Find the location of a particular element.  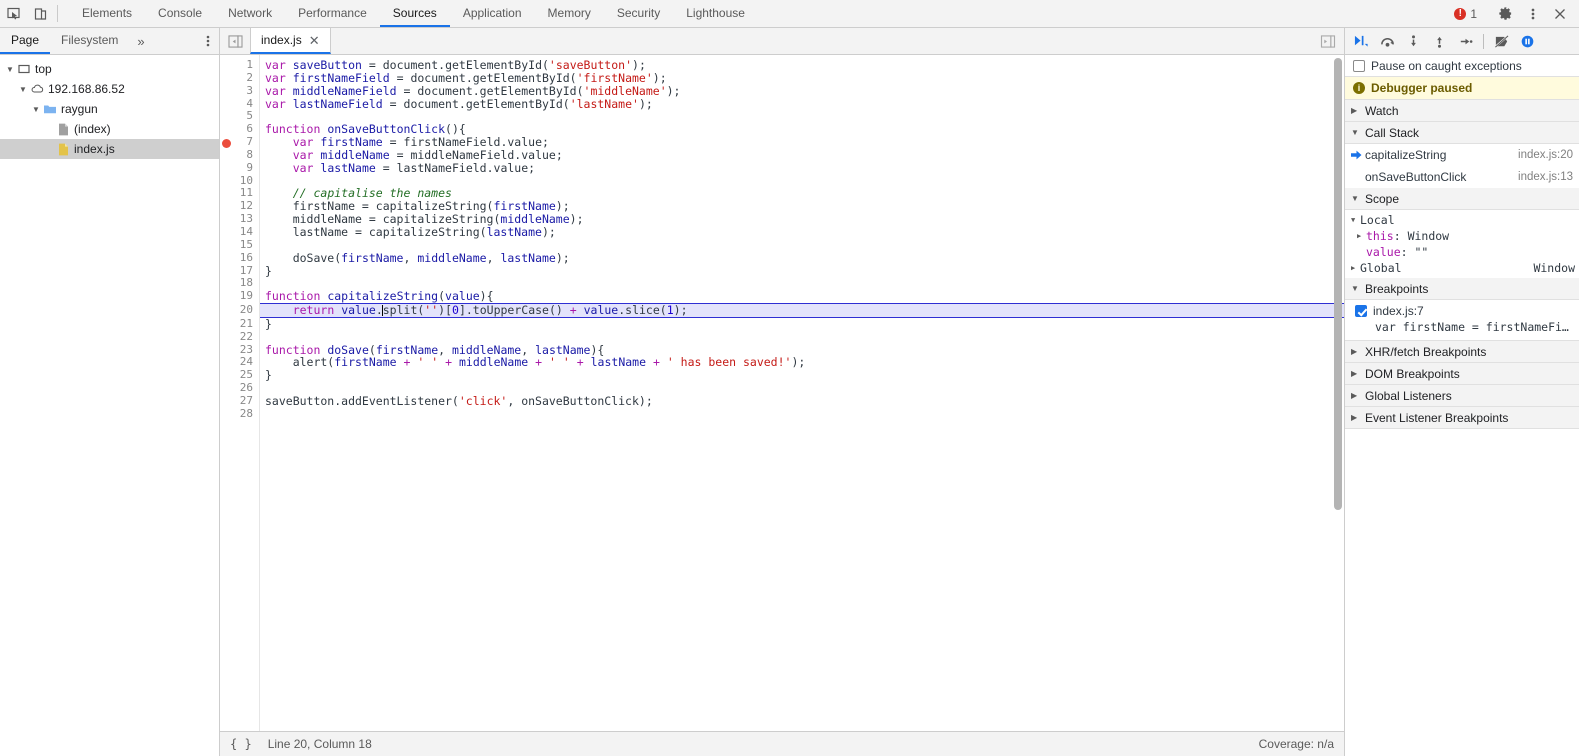

code-token: saveButton.addEventListener( is located at coordinates (362, 400).